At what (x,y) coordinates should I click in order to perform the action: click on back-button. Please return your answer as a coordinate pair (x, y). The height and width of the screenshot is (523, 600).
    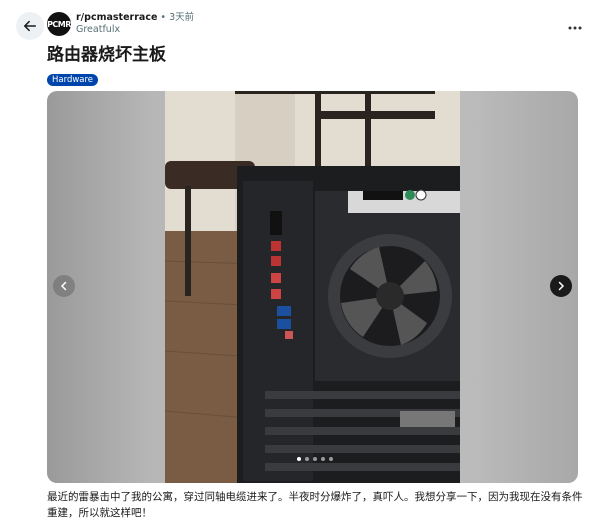
    Looking at the image, I should click on (30, 26).